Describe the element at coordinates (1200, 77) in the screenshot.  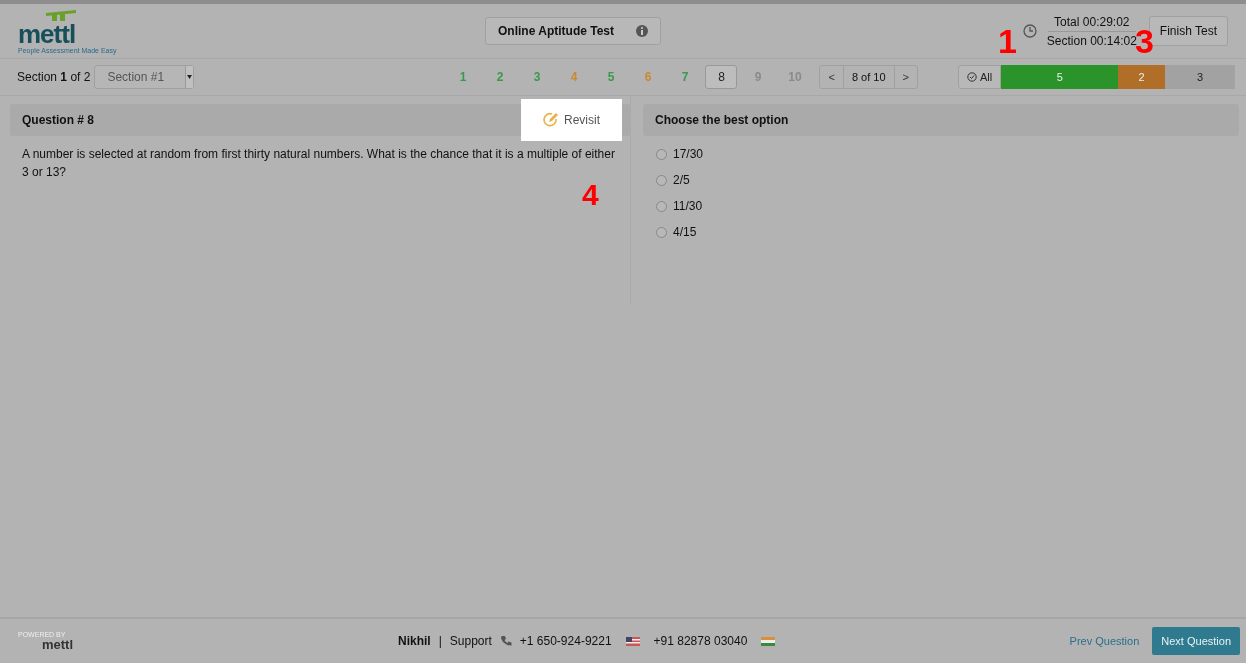
I see `status-count-segment: 3` at that location.